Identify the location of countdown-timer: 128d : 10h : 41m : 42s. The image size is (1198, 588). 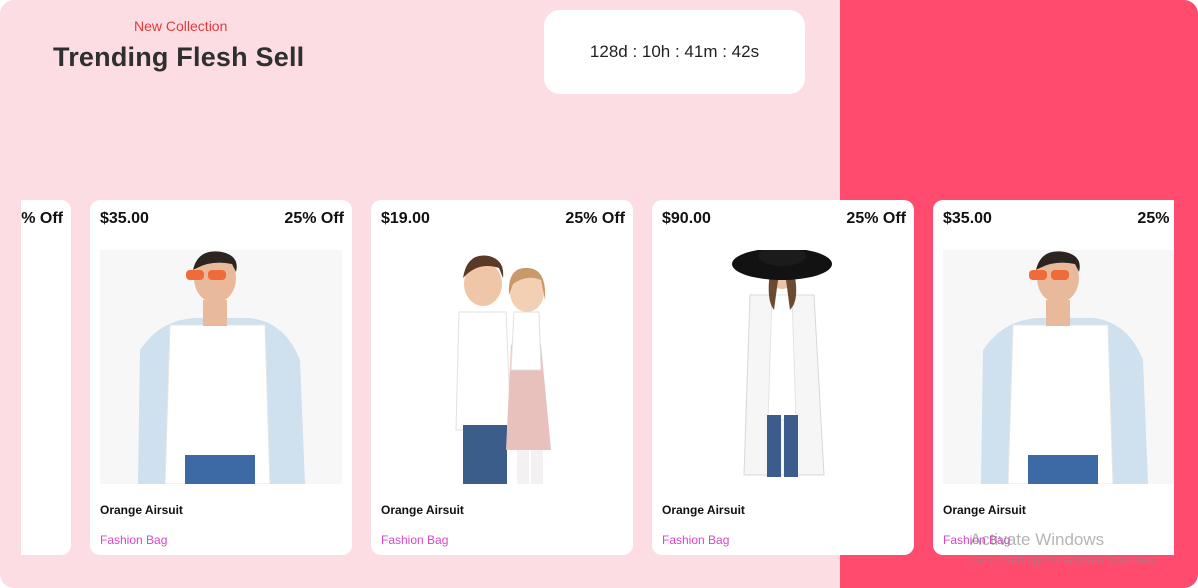
(674, 52).